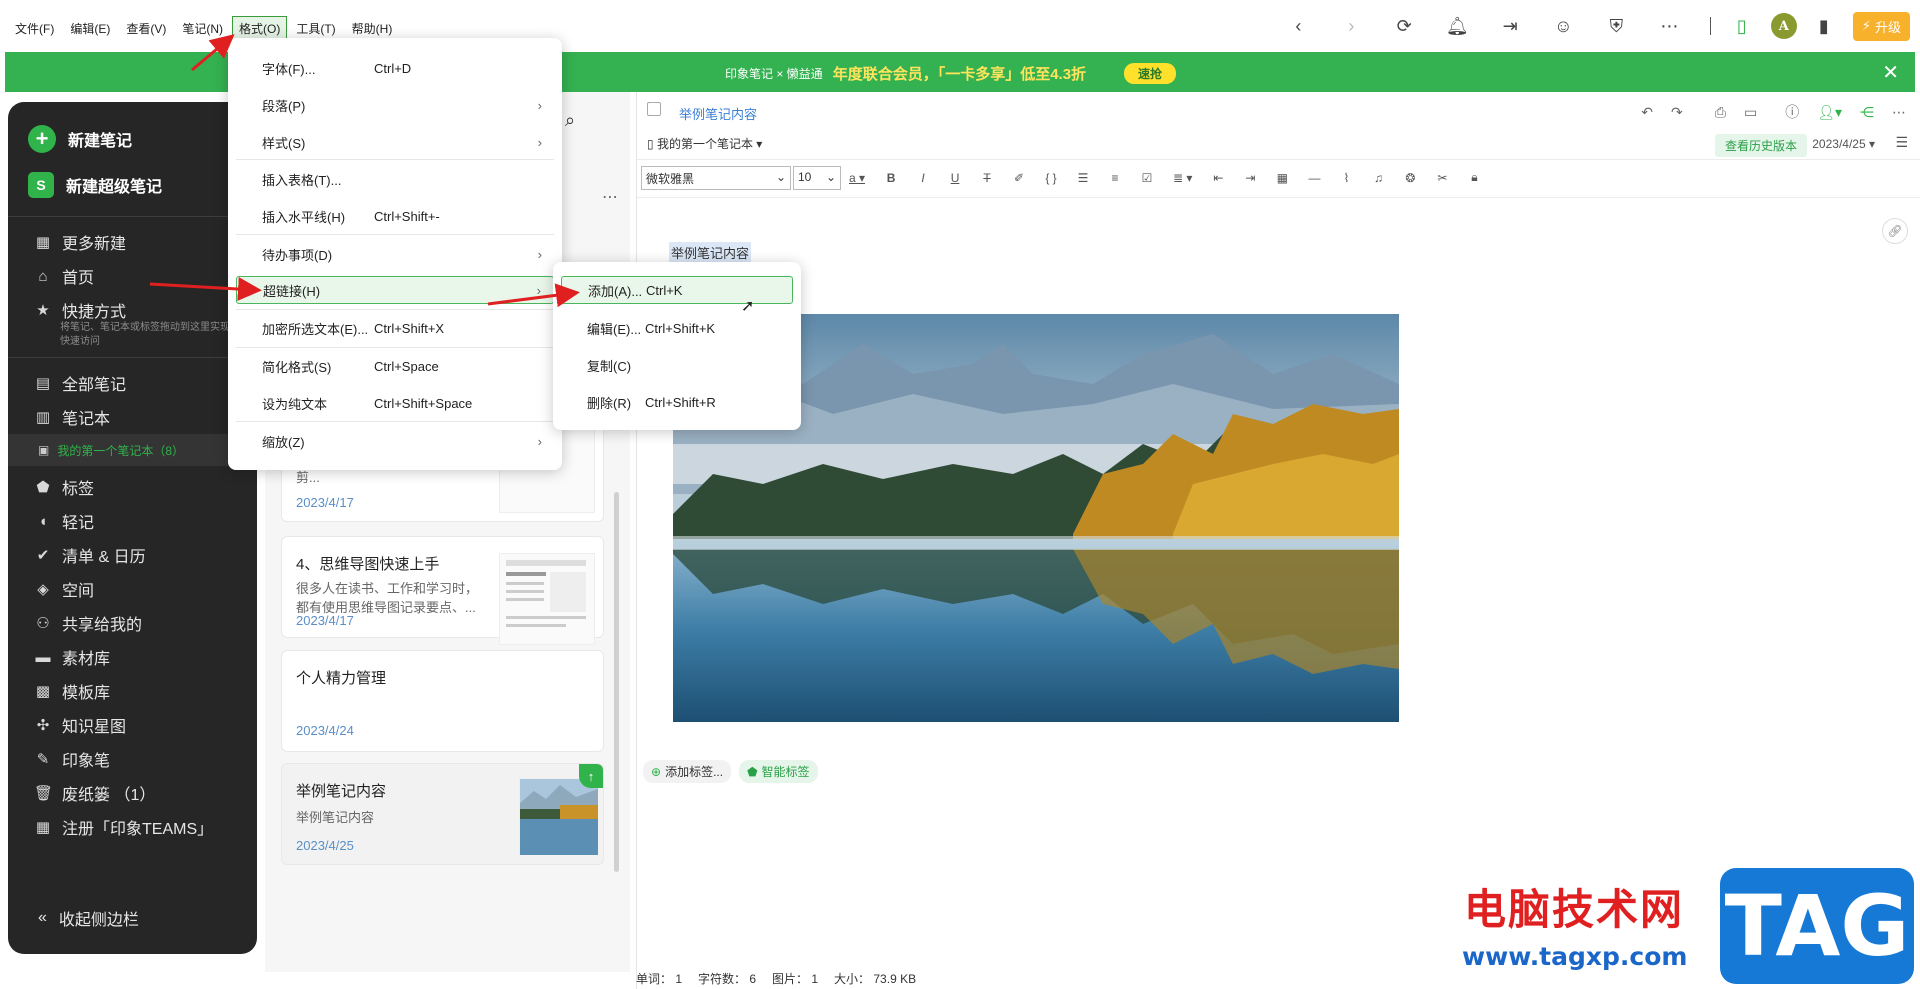 The image size is (1920, 989). I want to click on forward-icon: ›, so click(1351, 26).